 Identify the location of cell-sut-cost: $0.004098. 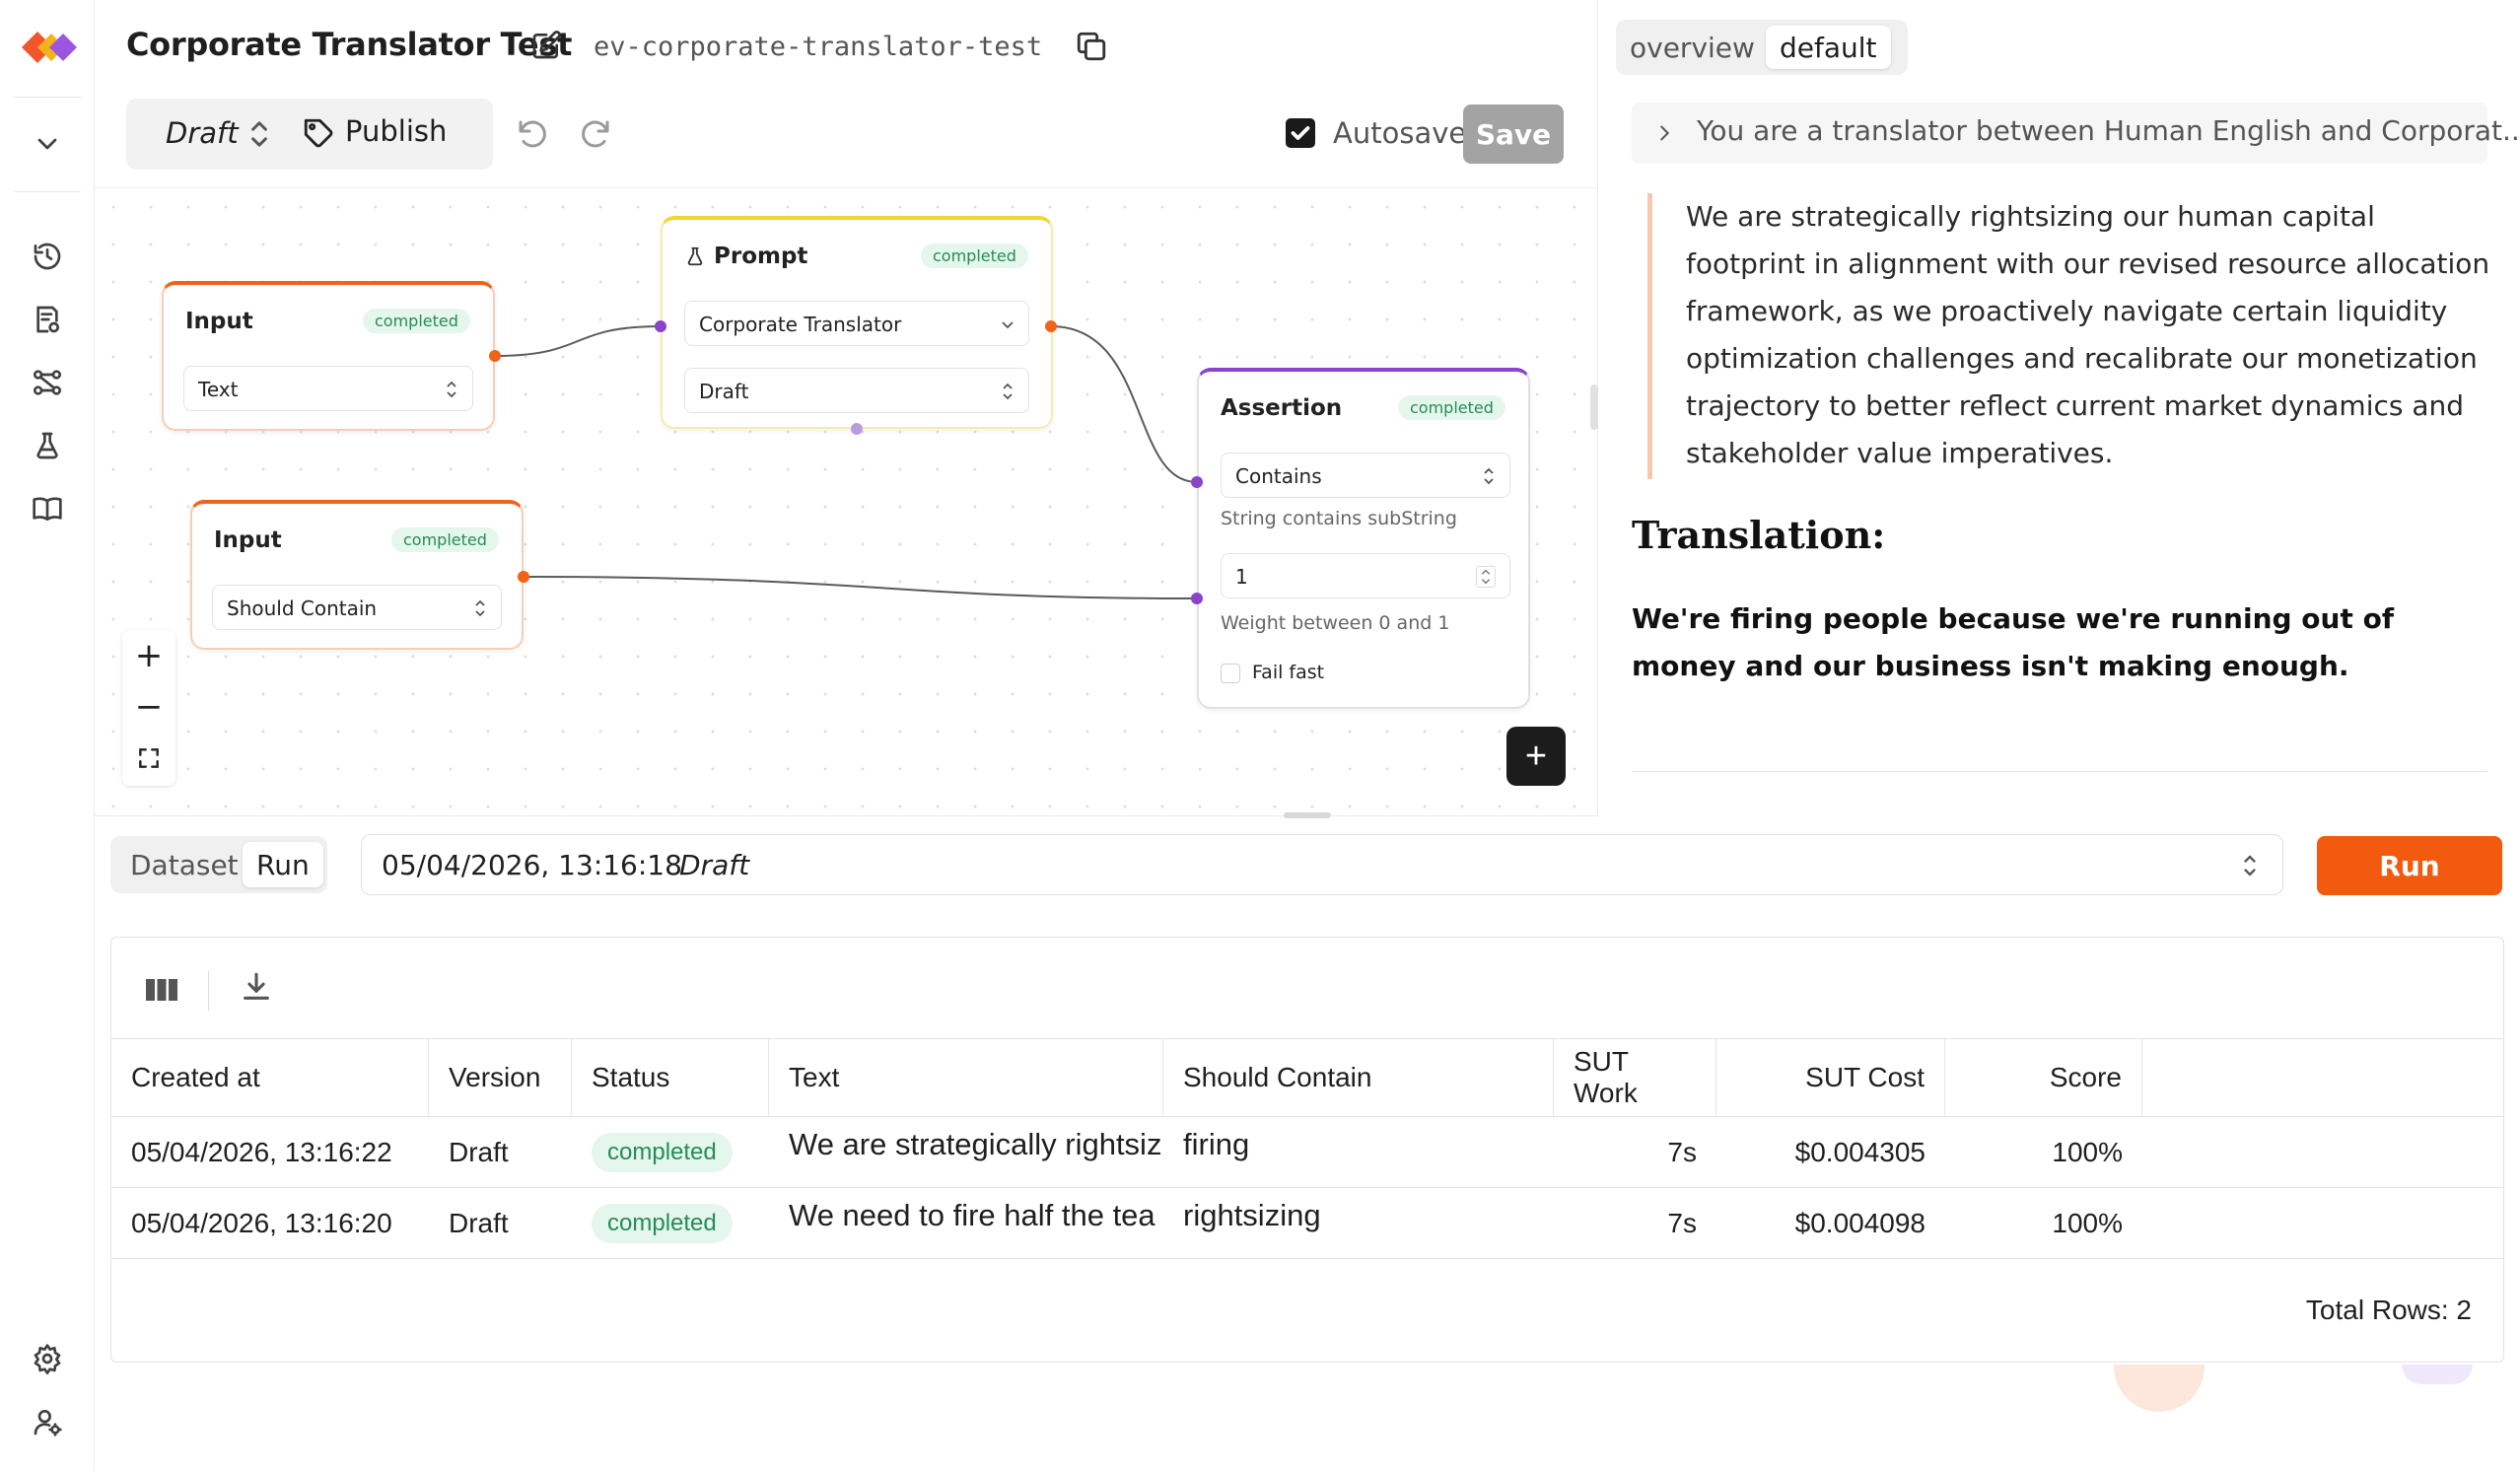
(1859, 1223).